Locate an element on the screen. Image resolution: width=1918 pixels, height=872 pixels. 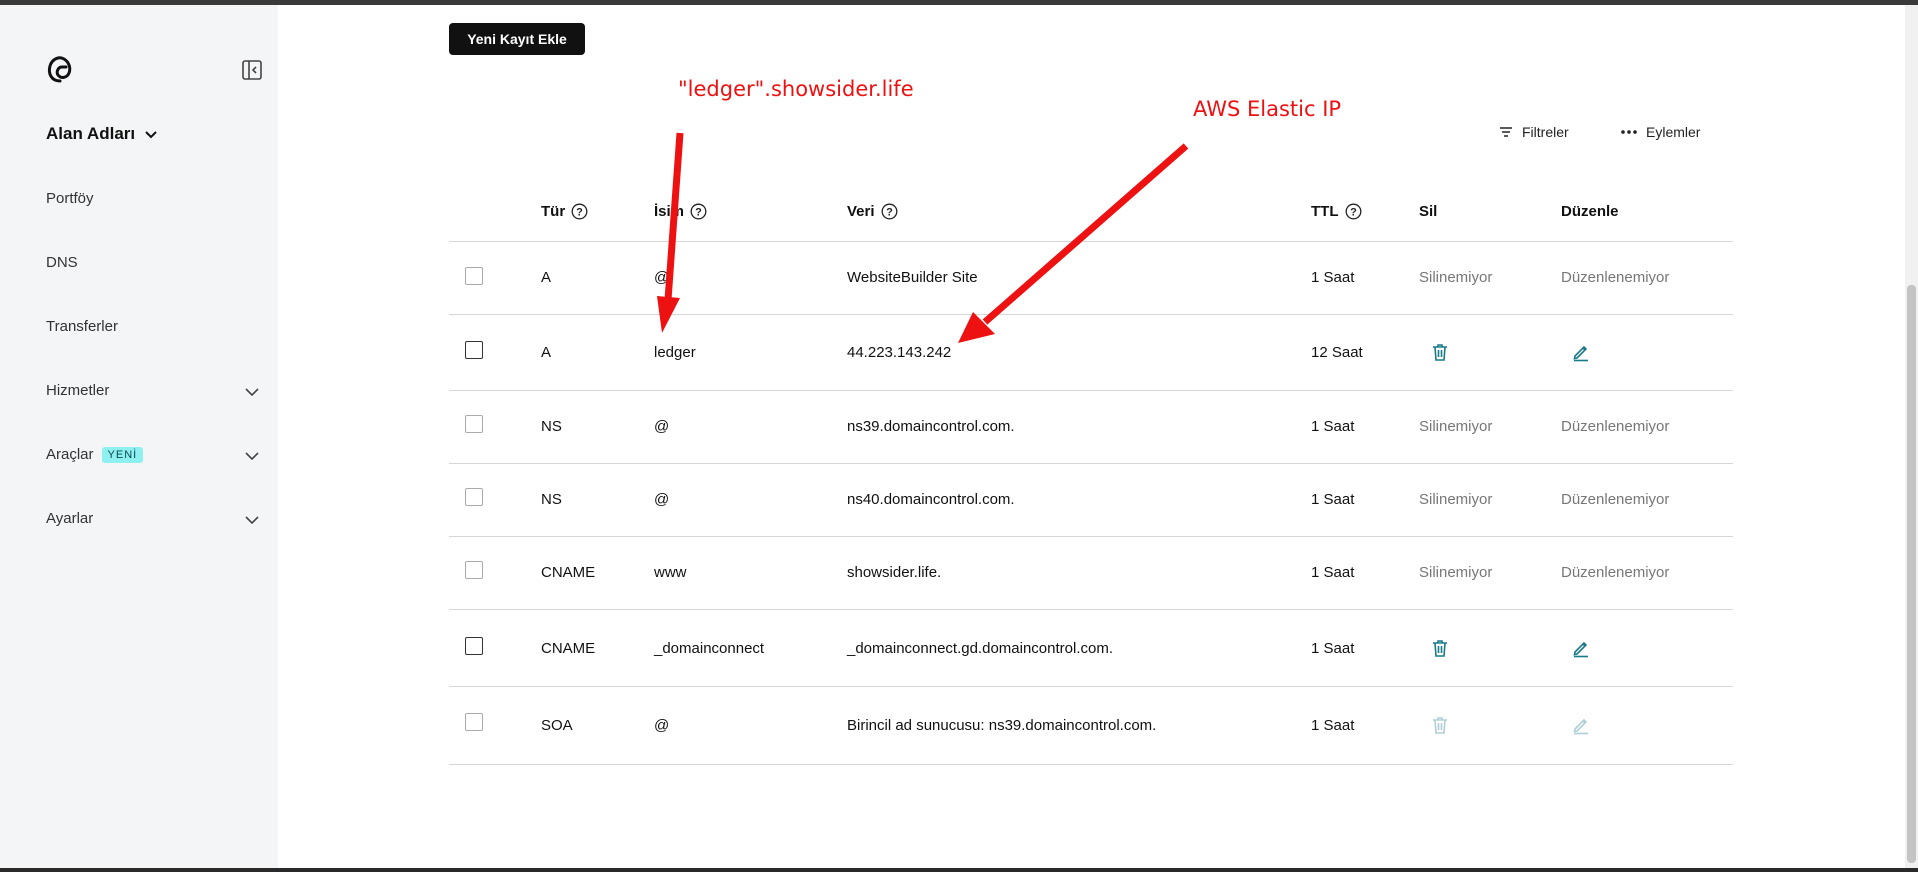
collapse-sidebar-icon is located at coordinates (252, 70).